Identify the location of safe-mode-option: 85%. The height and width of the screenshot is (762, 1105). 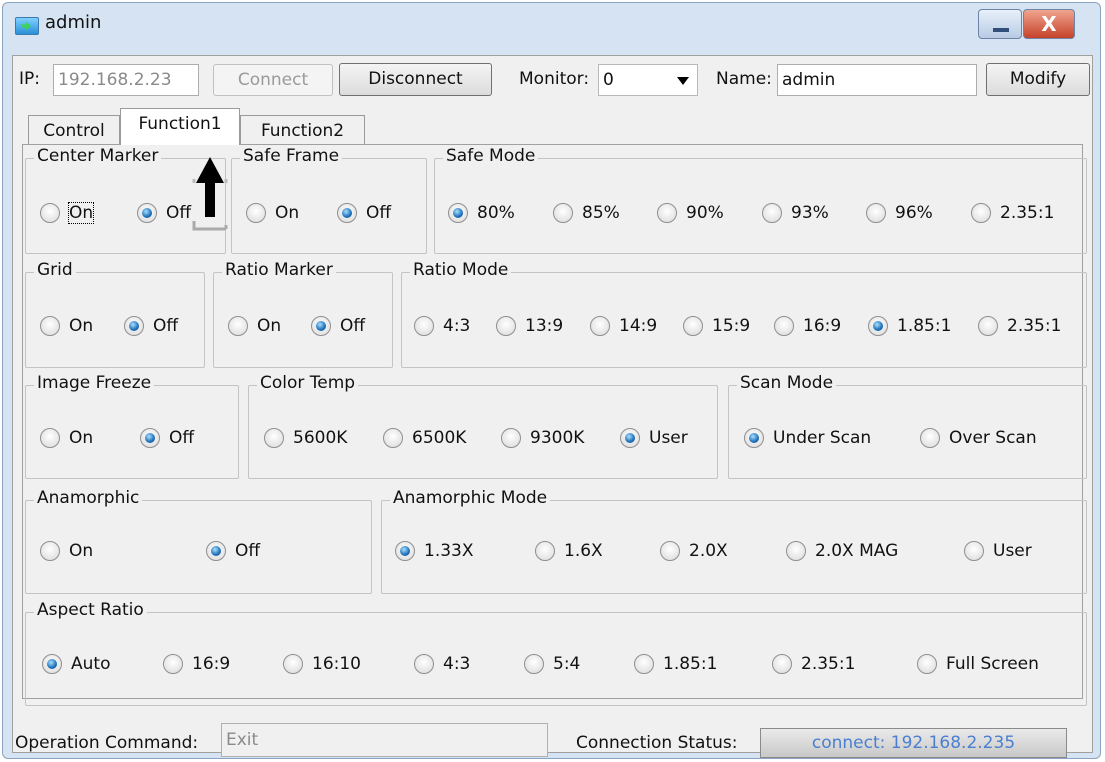
(586, 213).